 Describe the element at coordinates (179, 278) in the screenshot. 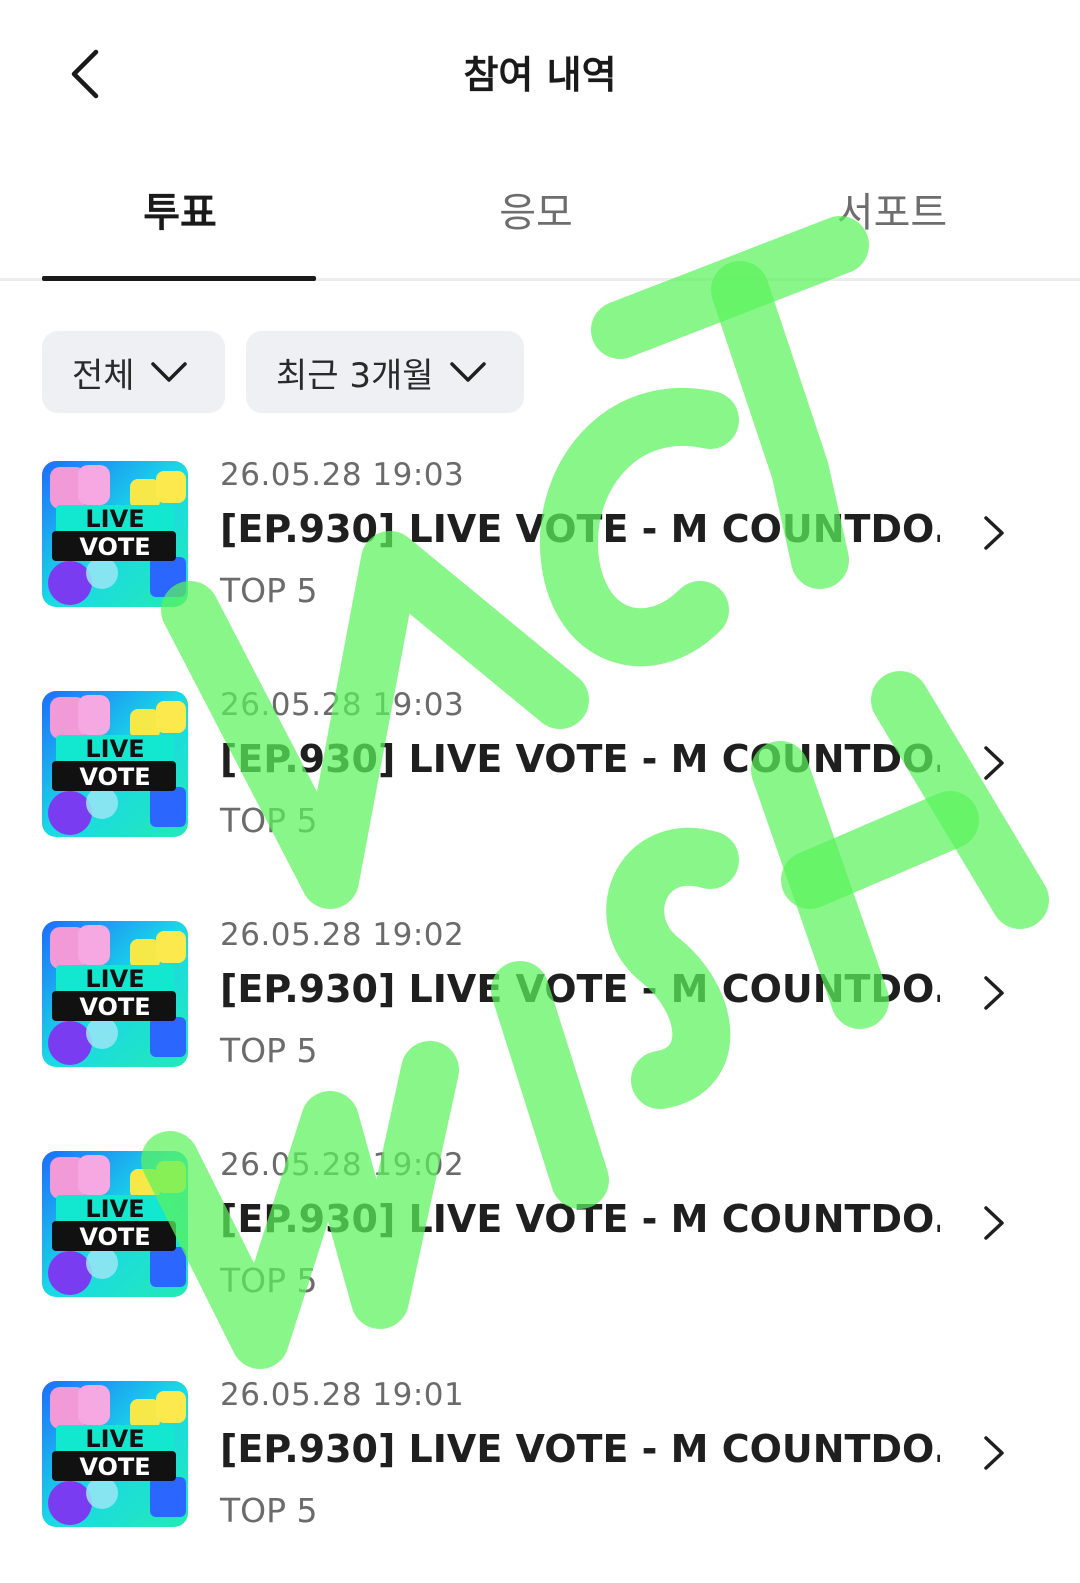

I see `active-tab-indicator` at that location.